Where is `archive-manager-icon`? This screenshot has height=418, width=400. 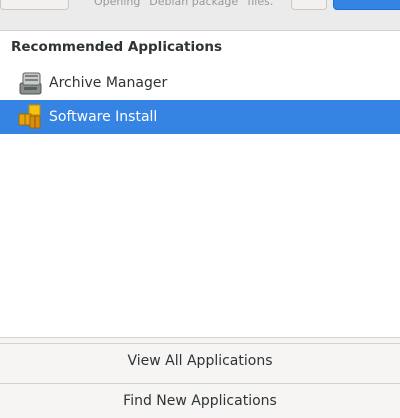
archive-manager-icon is located at coordinates (30, 83).